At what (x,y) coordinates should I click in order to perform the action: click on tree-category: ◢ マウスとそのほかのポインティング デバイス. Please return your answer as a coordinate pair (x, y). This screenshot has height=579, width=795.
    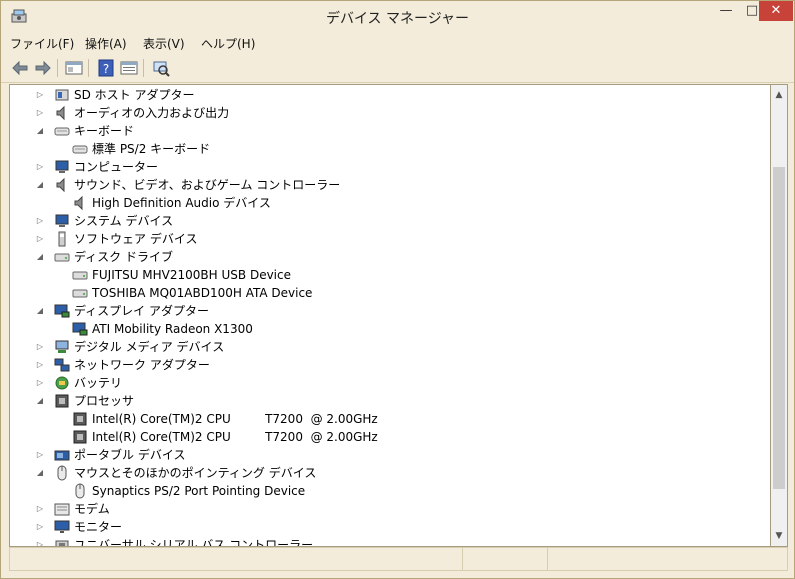
    Looking at the image, I should click on (392, 473).